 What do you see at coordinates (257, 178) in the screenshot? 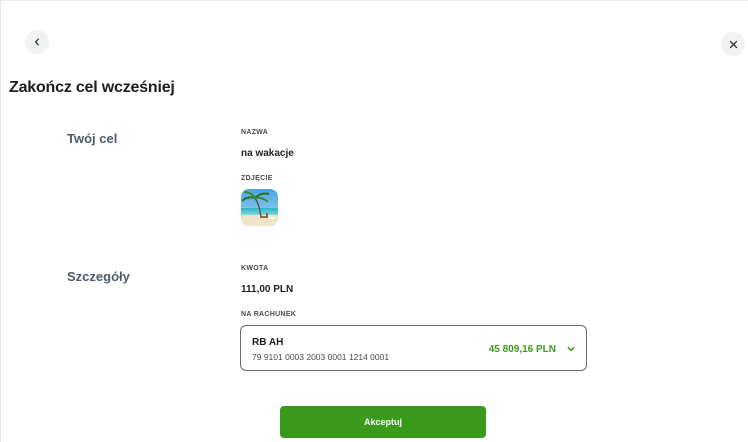
I see `photo-label: ZDJĘCIE` at bounding box center [257, 178].